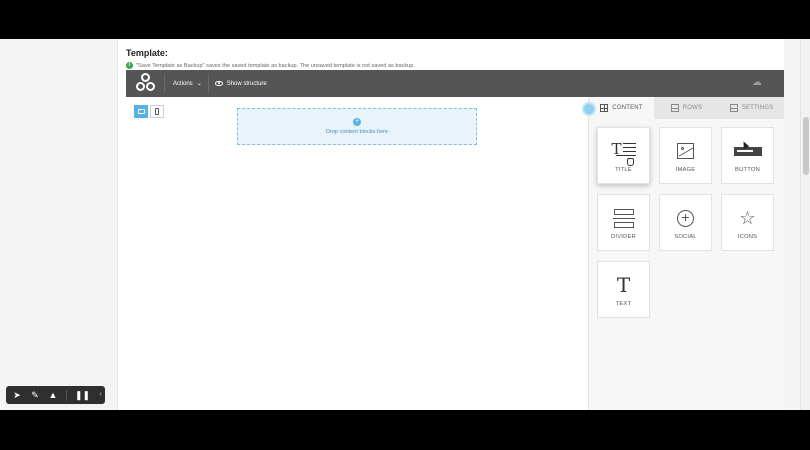 The height and width of the screenshot is (450, 810). I want to click on block-icons: ☆ ICONS, so click(747, 222).